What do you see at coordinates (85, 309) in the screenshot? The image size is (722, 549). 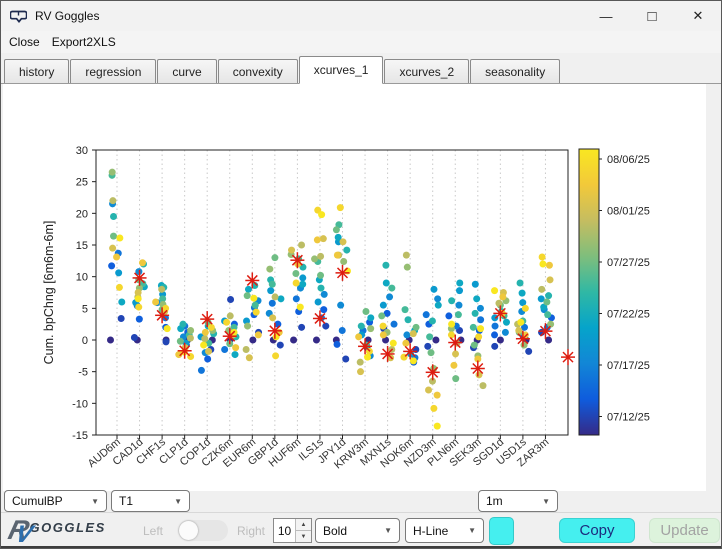 I see `svg-text: 5` at bounding box center [85, 309].